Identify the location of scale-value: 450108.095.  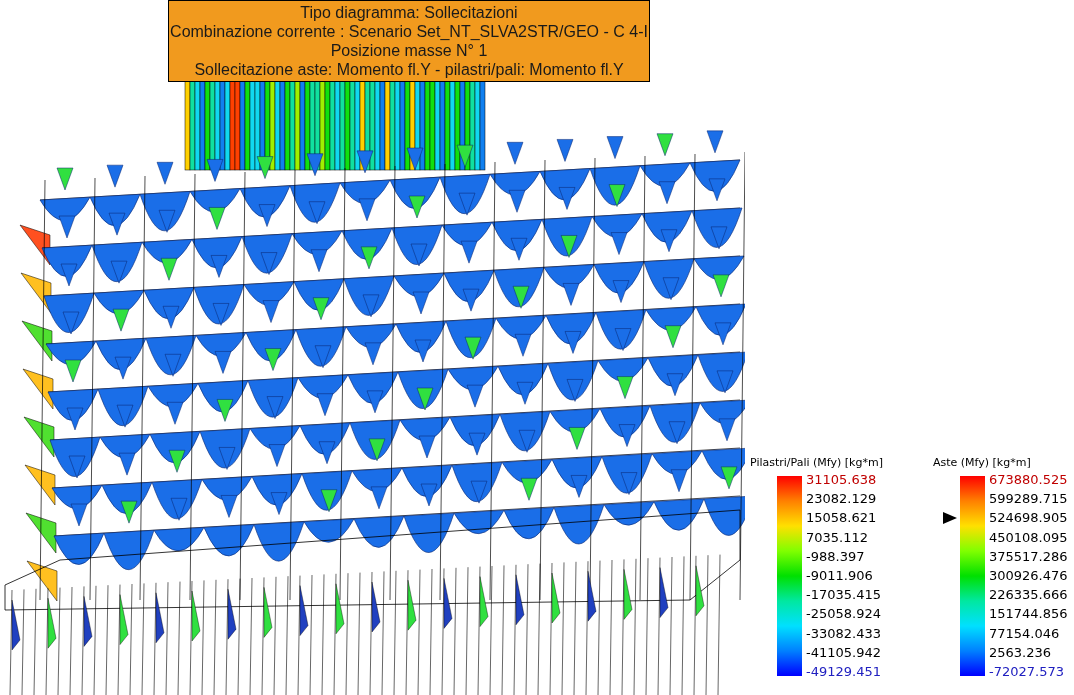
(1028, 537).